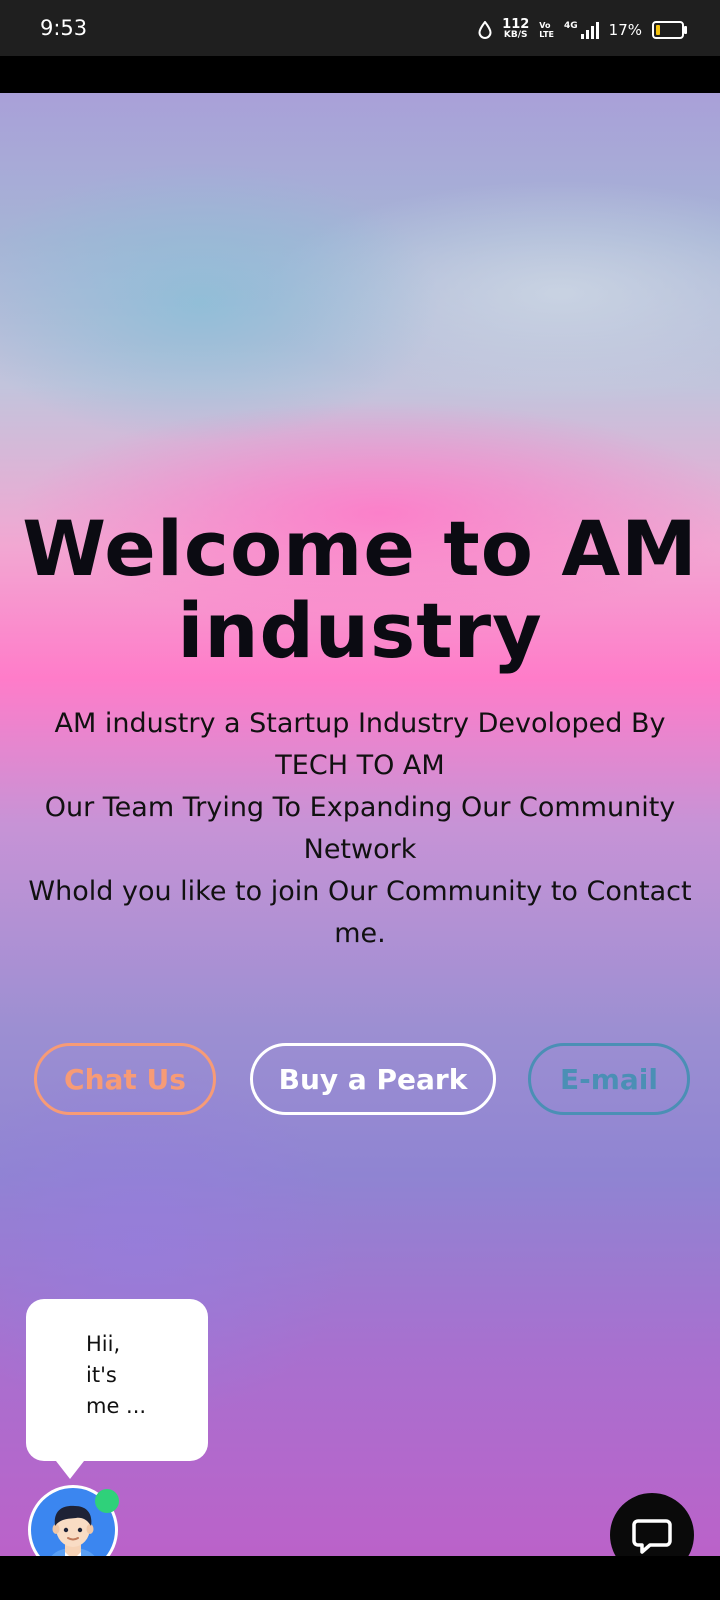  I want to click on top-band, so click(360, 74).